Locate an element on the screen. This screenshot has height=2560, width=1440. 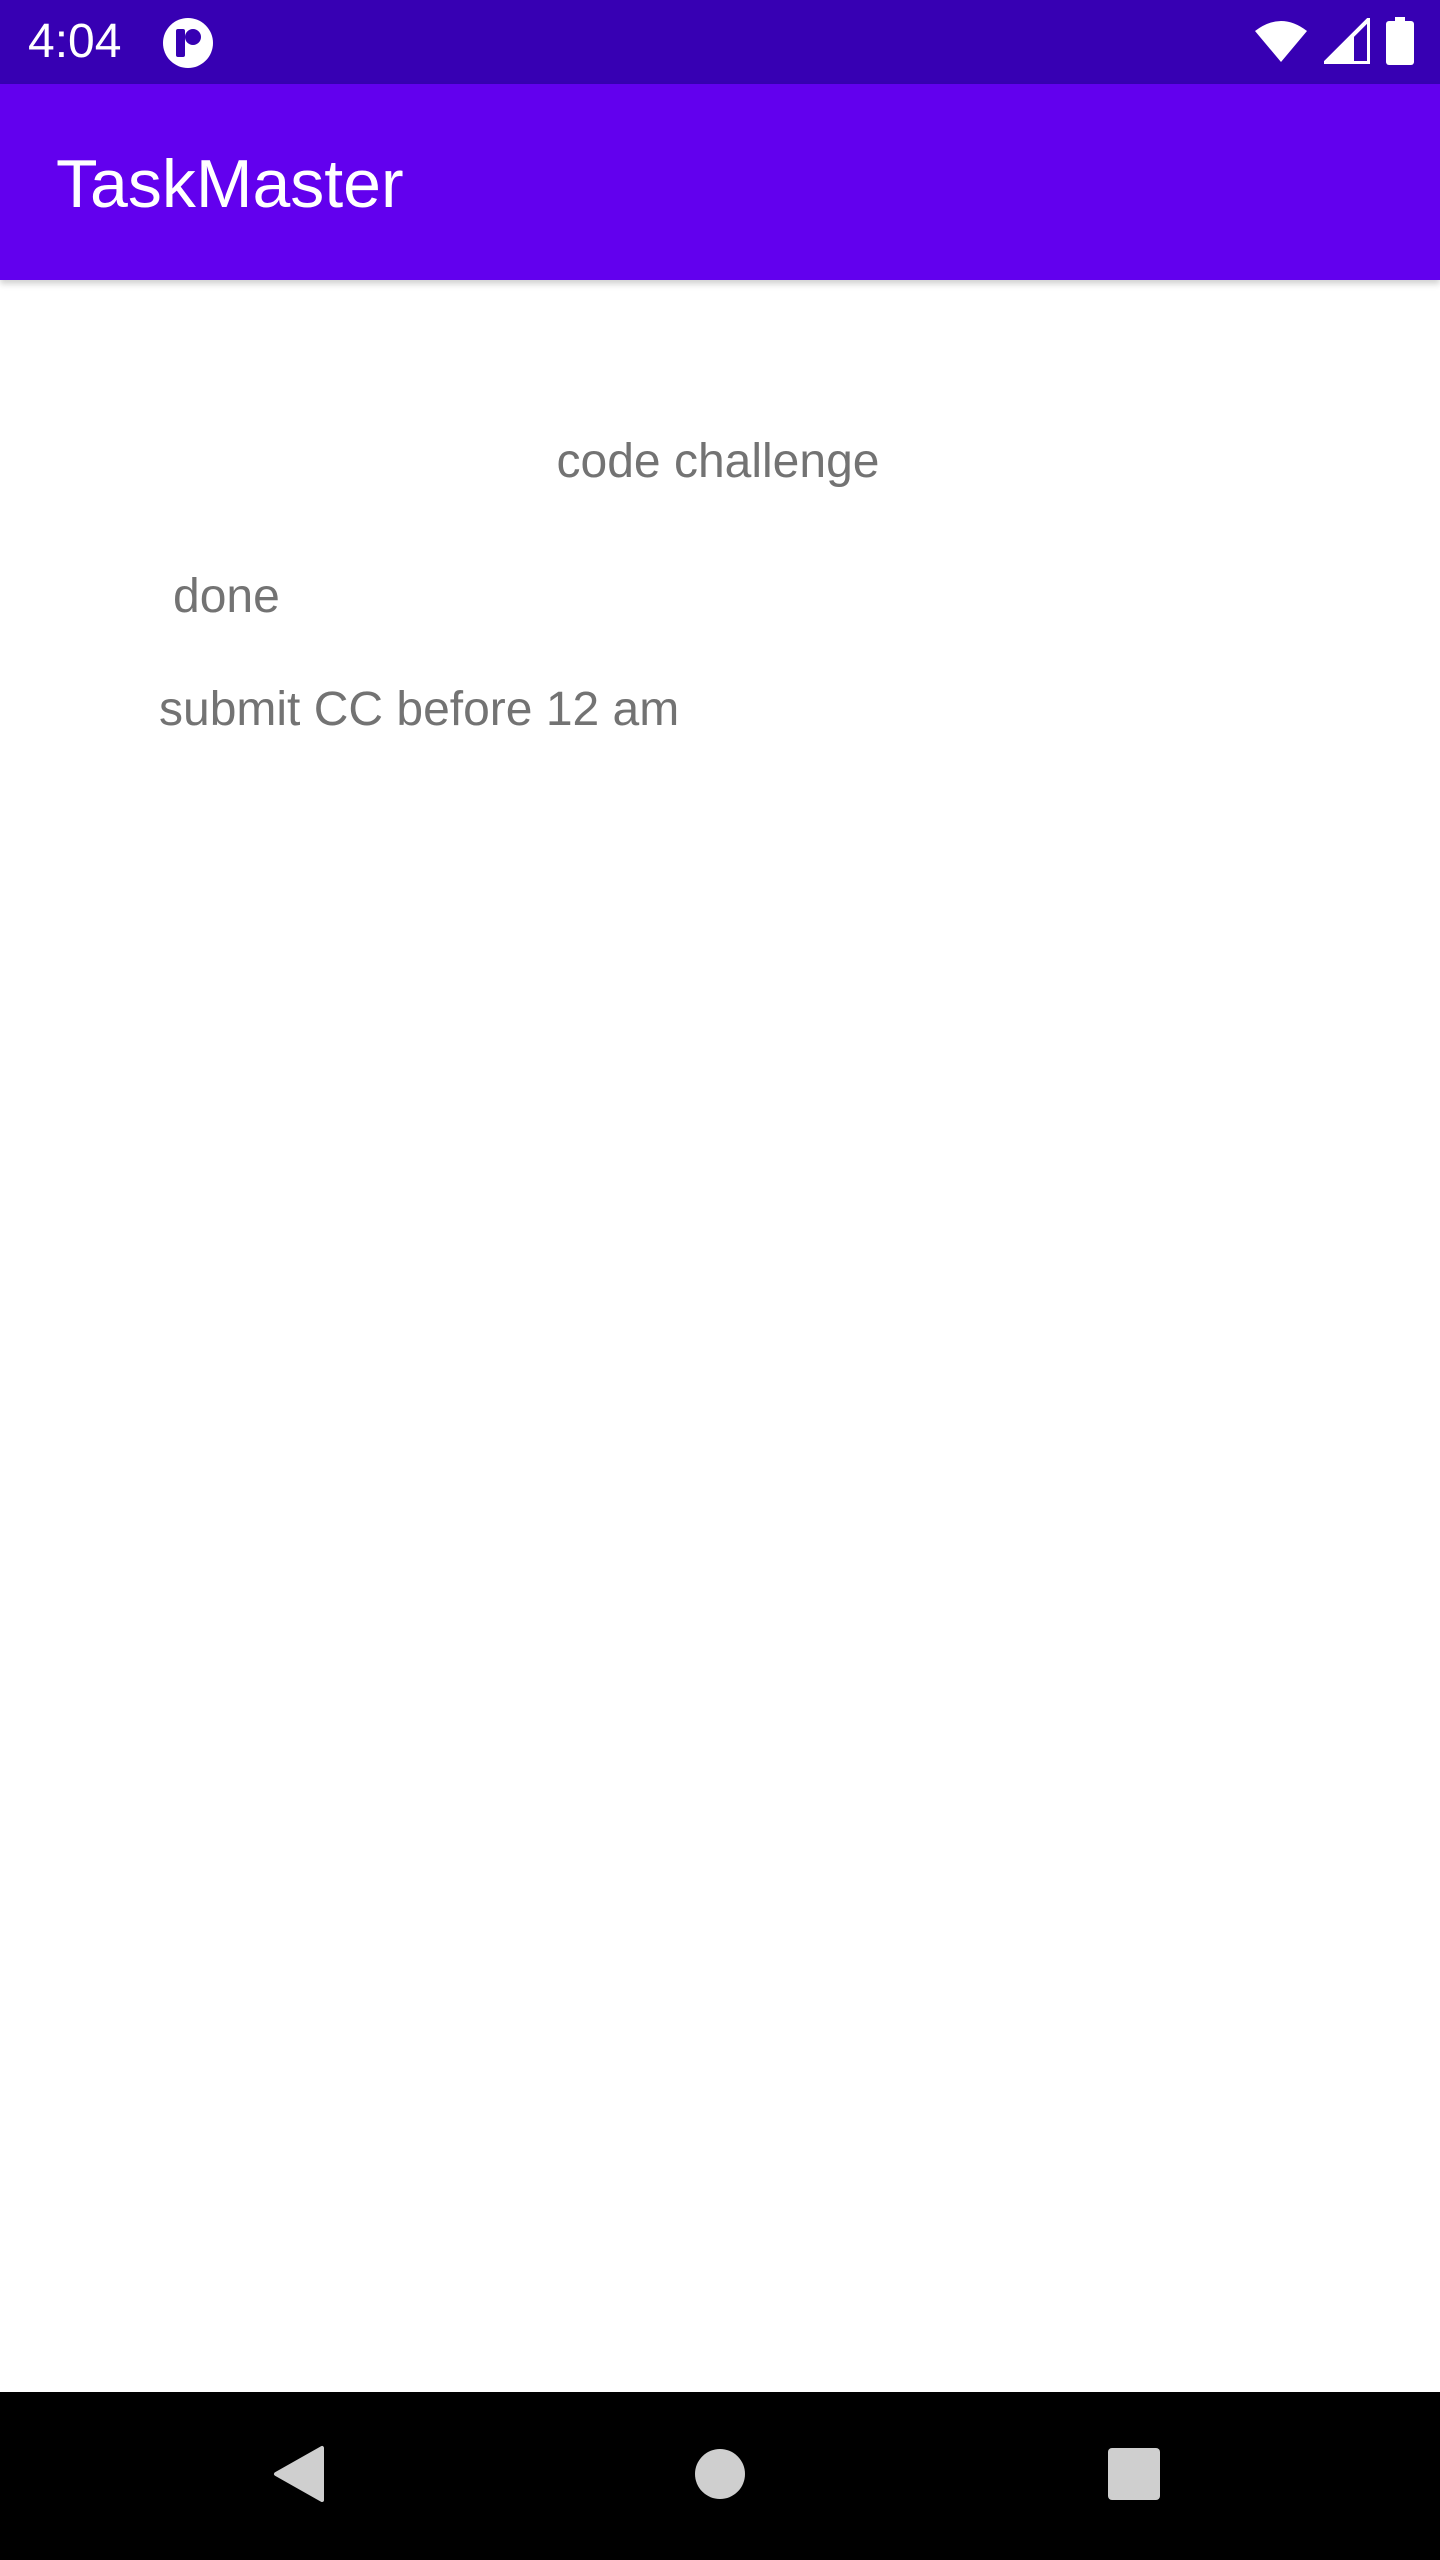
app-bar: TaskMaster is located at coordinates (720, 182).